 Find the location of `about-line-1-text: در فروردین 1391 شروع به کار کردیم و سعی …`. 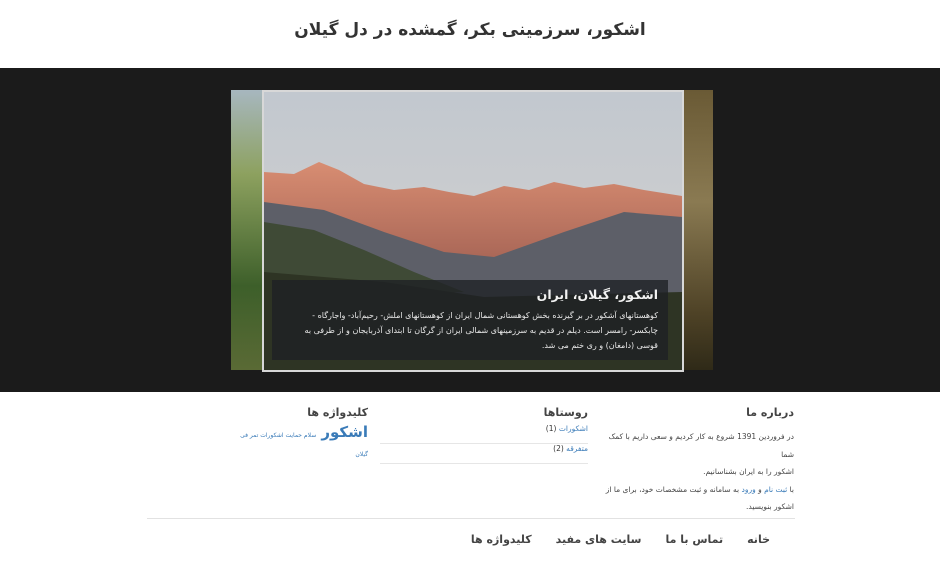

about-line-1-text: در فروردین 1391 شروع به کار کردیم و سعی … is located at coordinates (701, 445).